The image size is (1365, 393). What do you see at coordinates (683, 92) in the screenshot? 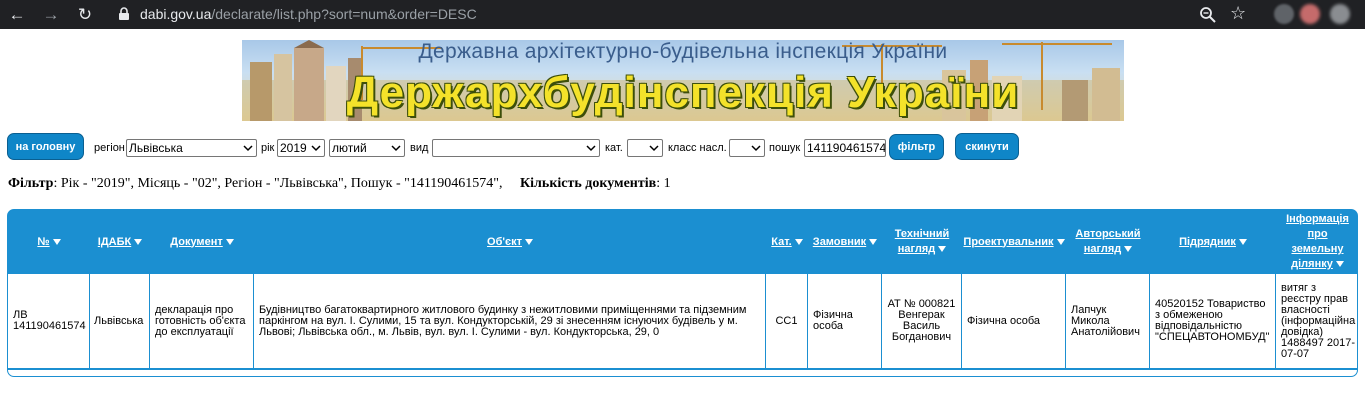
I see `banner-title: Держархбудінспекція України` at bounding box center [683, 92].